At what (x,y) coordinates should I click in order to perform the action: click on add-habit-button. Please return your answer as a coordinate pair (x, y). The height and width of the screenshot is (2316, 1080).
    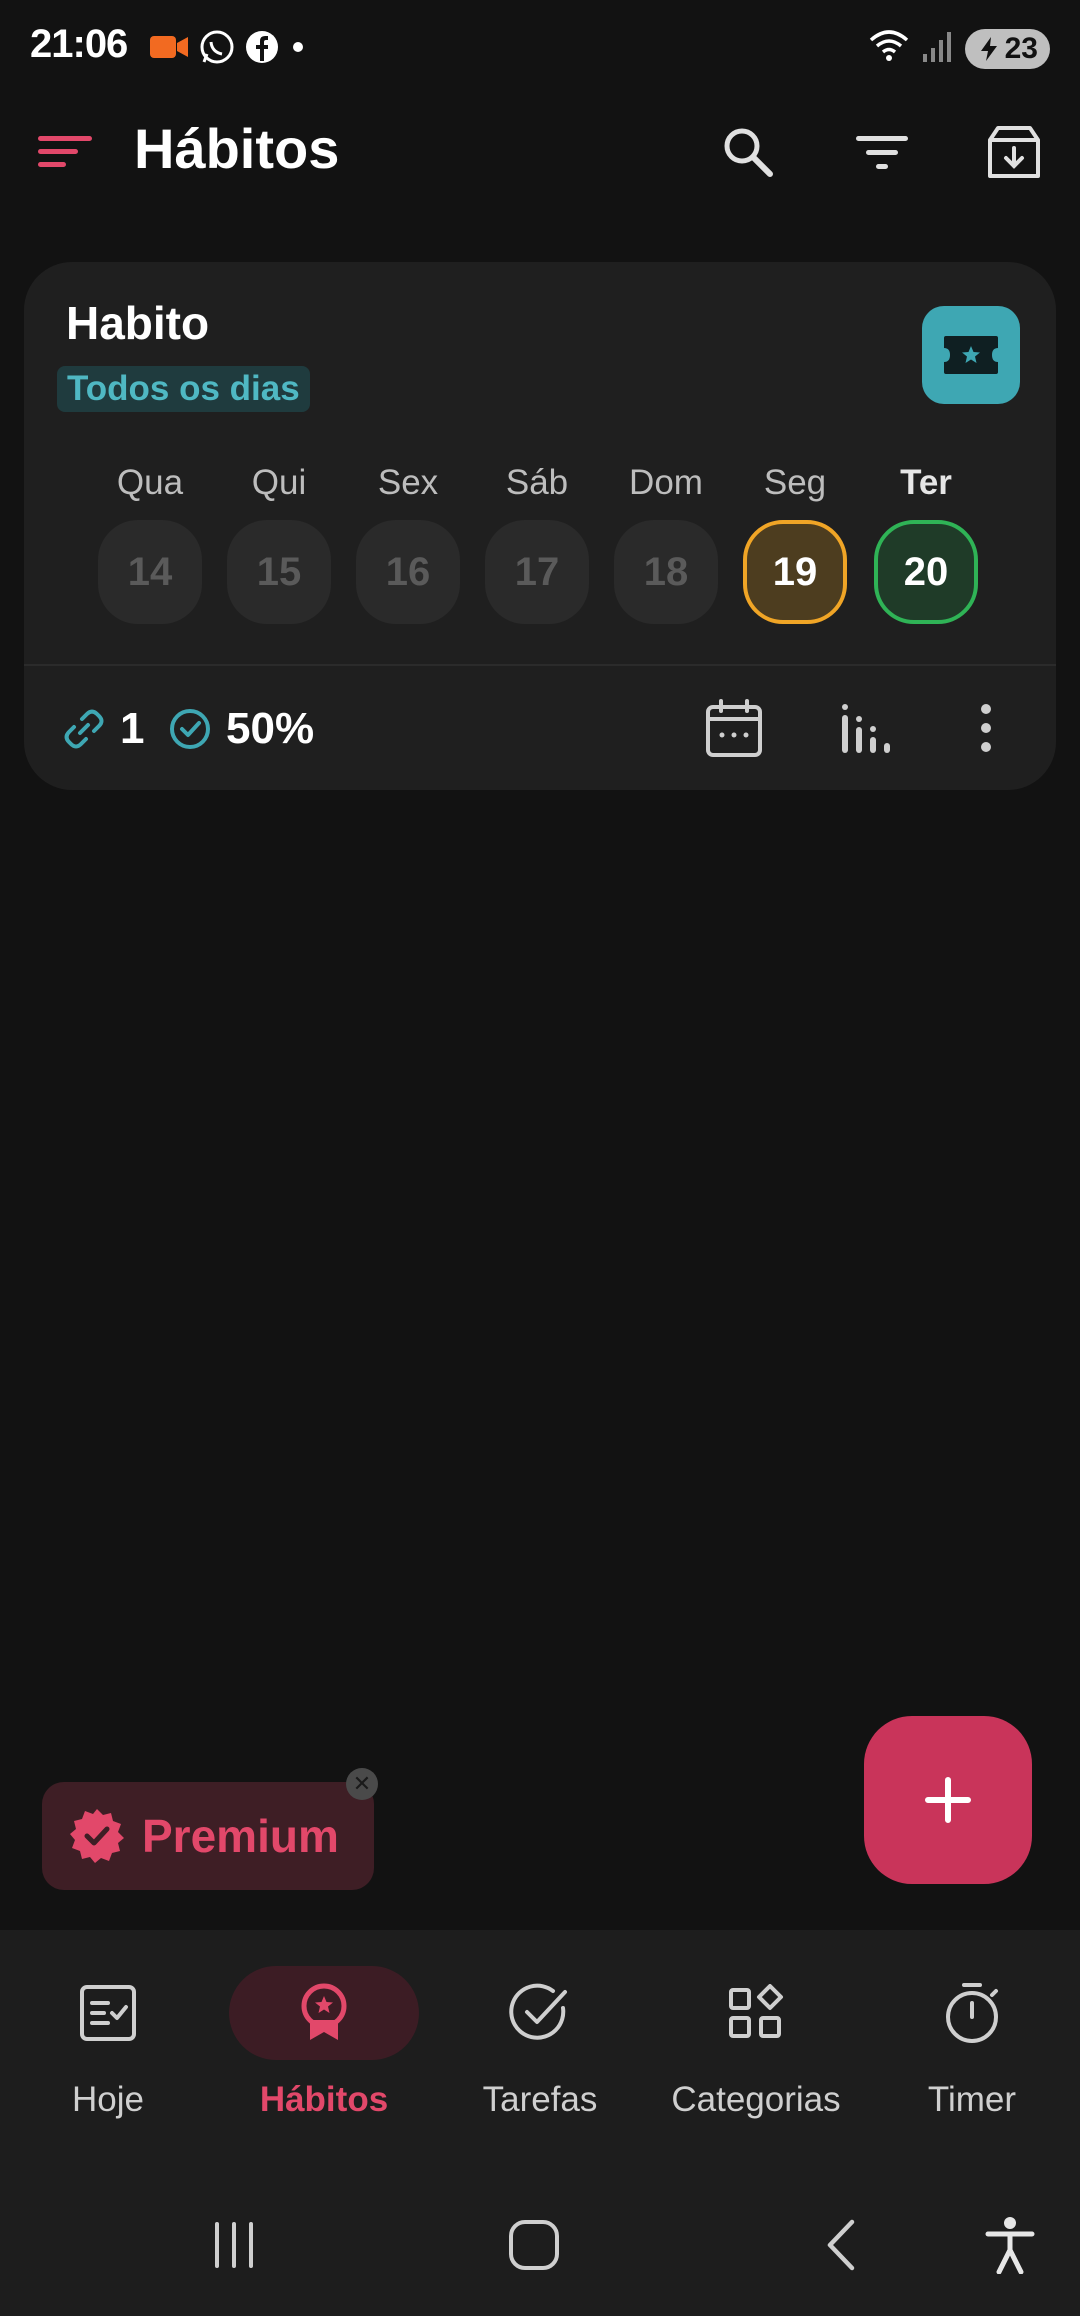
    Looking at the image, I should click on (948, 1800).